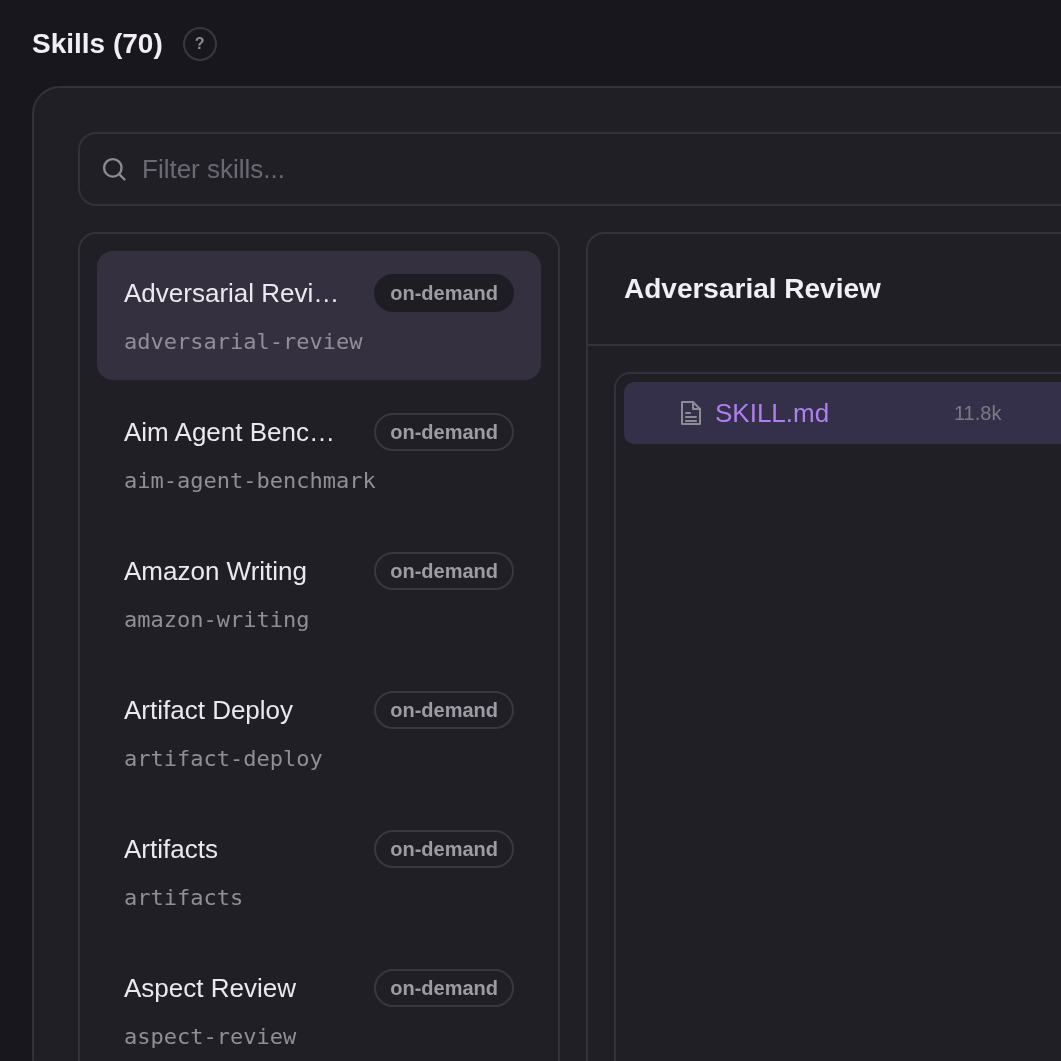 The width and height of the screenshot is (1061, 1061). What do you see at coordinates (184, 897) in the screenshot?
I see `skill-slug: artifacts` at bounding box center [184, 897].